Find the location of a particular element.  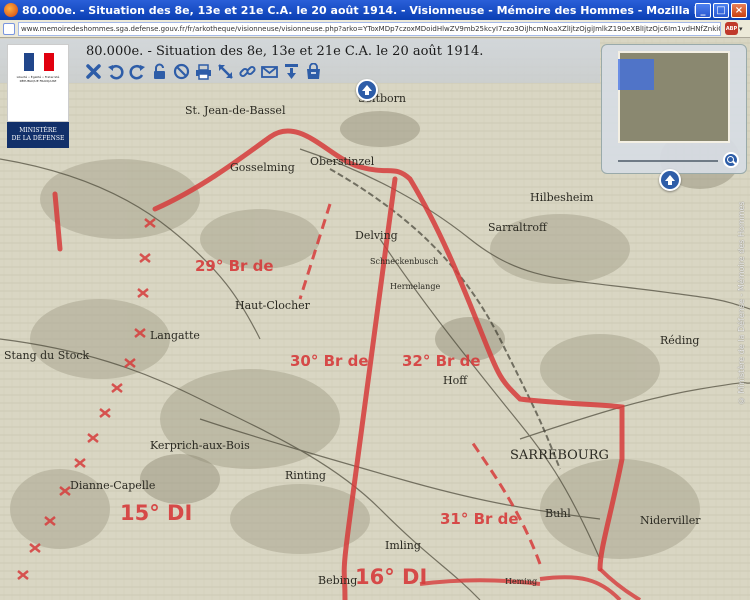

unit-label: 32° Br de is located at coordinates (441, 361).